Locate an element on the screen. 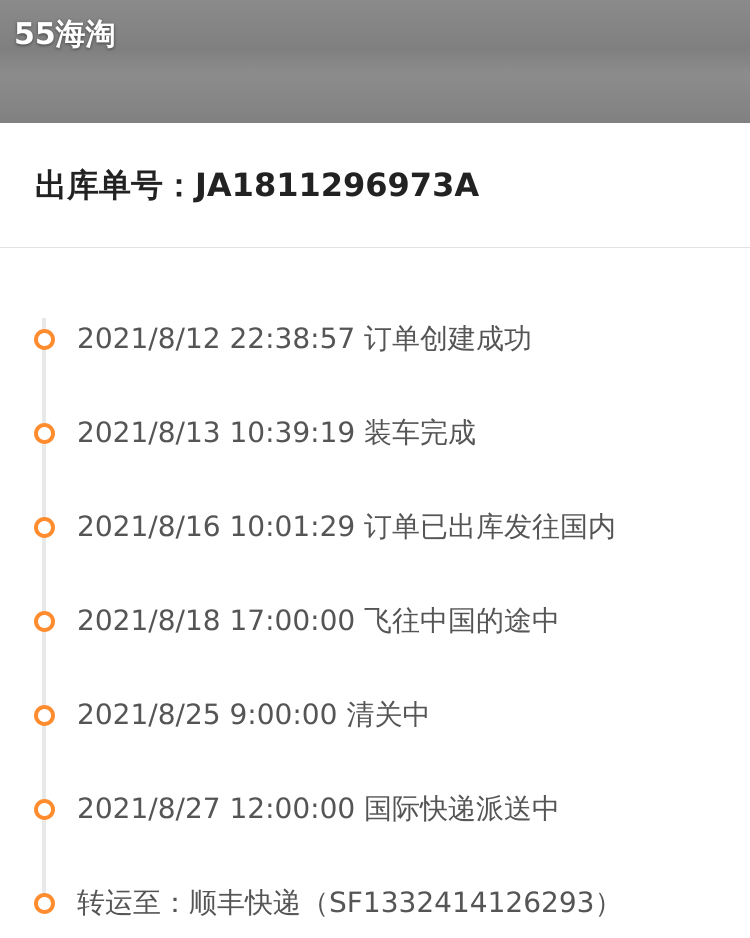 Image resolution: width=750 pixels, height=938 pixels. timeline-entry: 2021/8/25 9:00:00 清关中 is located at coordinates (253, 715).